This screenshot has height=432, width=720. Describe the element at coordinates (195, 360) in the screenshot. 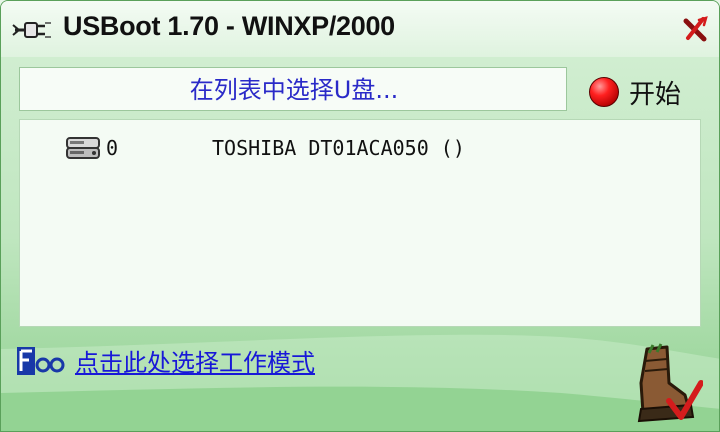

I see `work-mode-link: 点击此处选择工作模式` at that location.